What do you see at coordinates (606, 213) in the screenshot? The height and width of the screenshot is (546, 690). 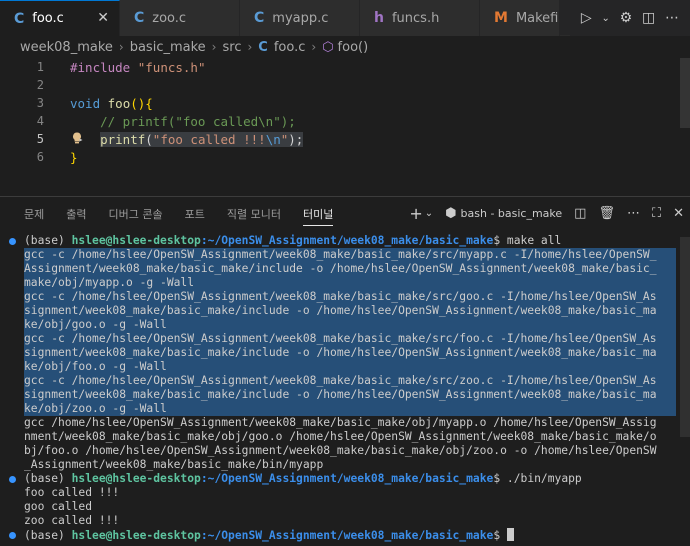 I see `trash-icon: 🗑` at bounding box center [606, 213].